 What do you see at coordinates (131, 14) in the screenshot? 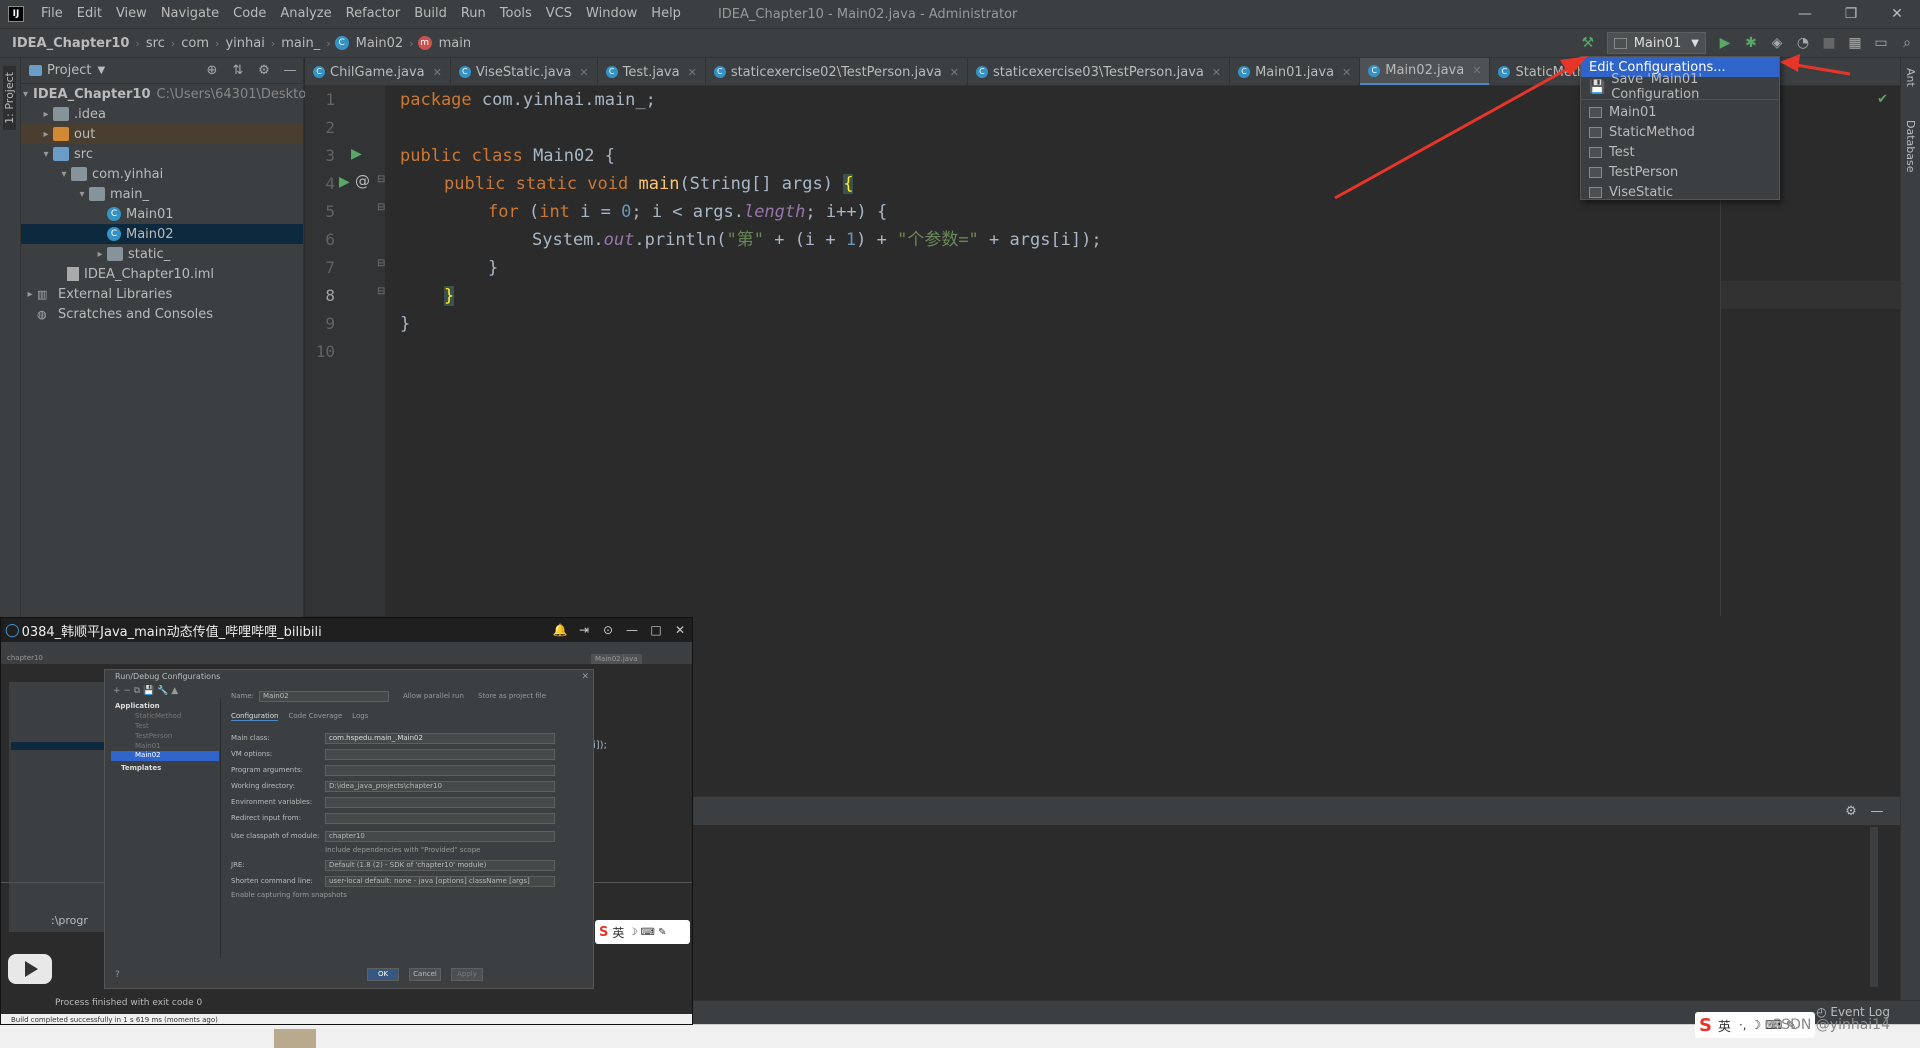
I see `menu-view: View` at bounding box center [131, 14].